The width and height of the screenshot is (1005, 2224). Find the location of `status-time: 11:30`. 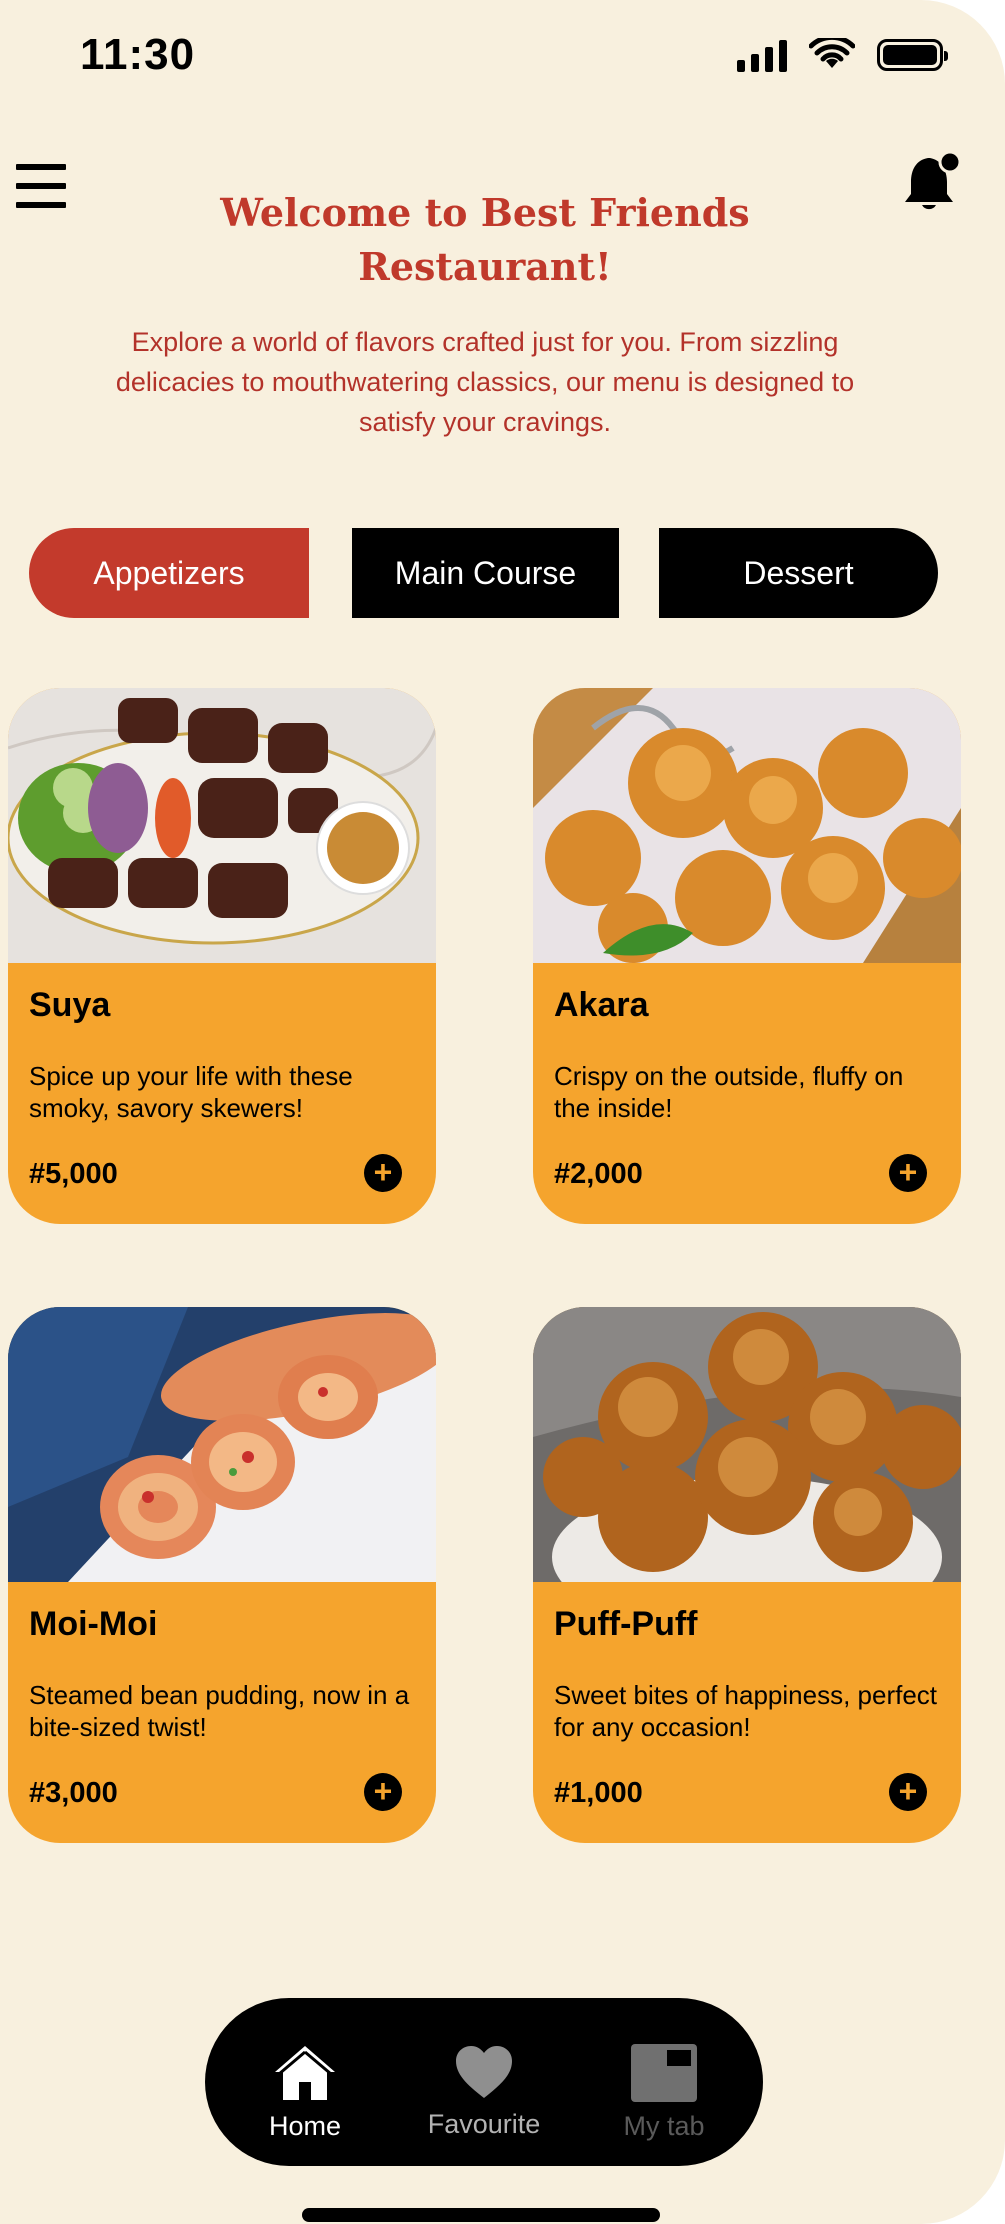

status-time: 11:30 is located at coordinates (138, 54).